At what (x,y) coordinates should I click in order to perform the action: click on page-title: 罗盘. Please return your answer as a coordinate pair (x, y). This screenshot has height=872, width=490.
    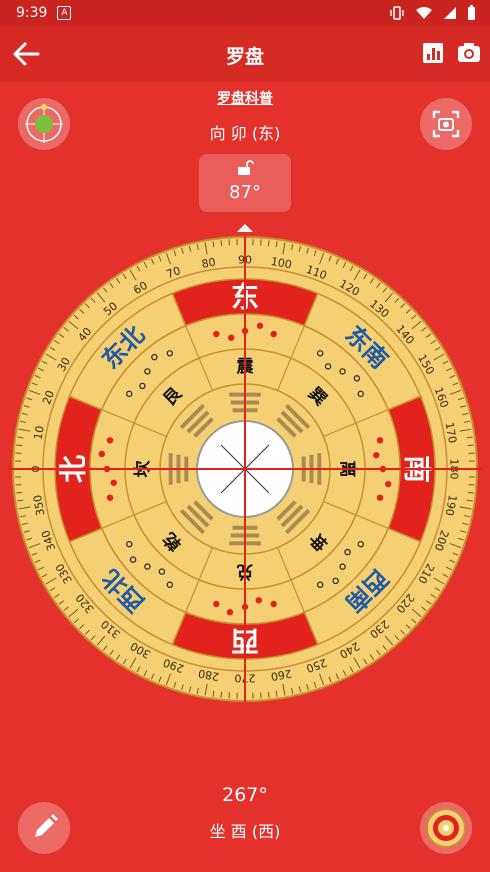
    Looking at the image, I should click on (244, 57).